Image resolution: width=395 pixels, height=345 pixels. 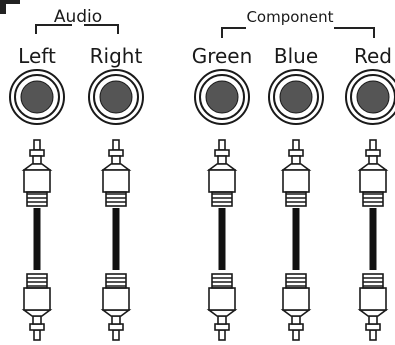 What do you see at coordinates (37, 56) in the screenshot?
I see `jack-label-left: Left` at bounding box center [37, 56].